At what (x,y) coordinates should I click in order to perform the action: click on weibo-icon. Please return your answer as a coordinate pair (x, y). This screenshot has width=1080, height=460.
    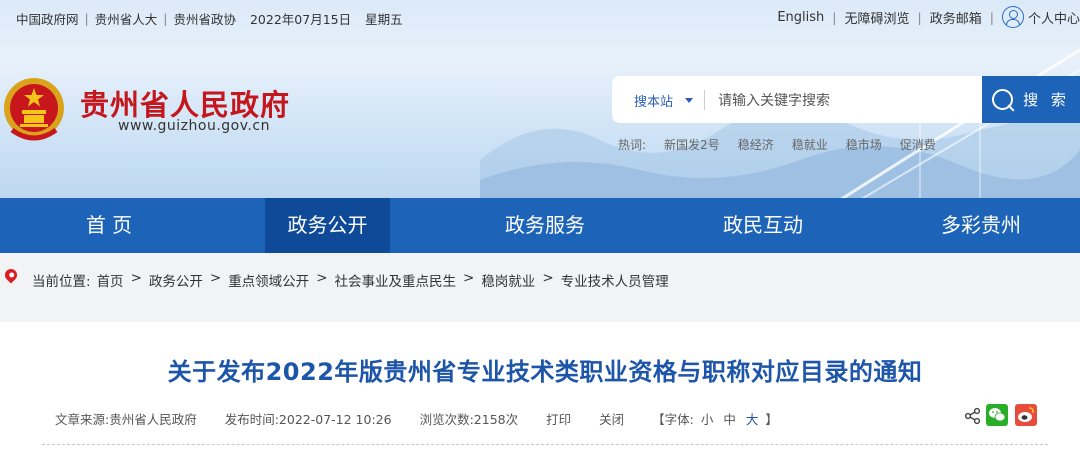
    Looking at the image, I should click on (1026, 415).